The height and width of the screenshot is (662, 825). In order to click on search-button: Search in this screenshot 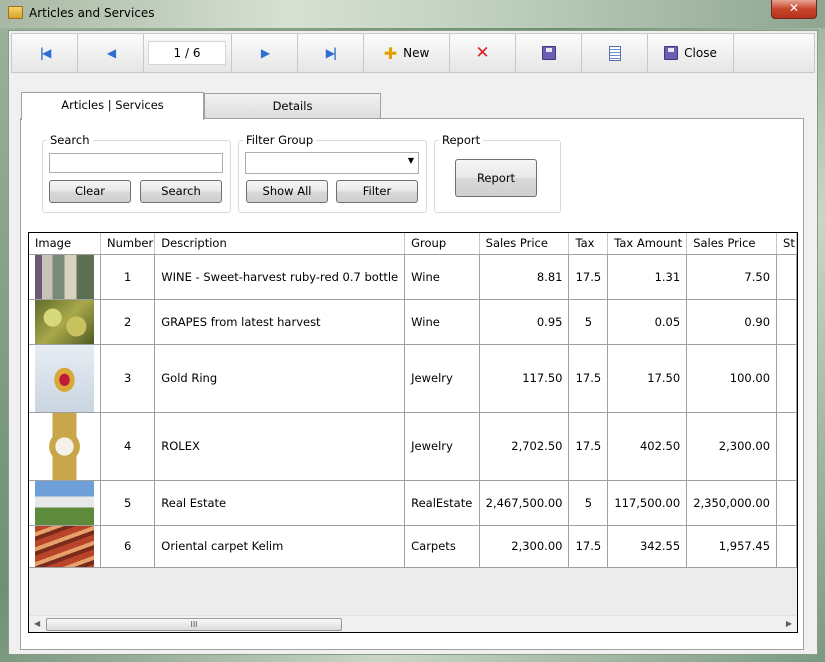, I will do `click(181, 191)`.